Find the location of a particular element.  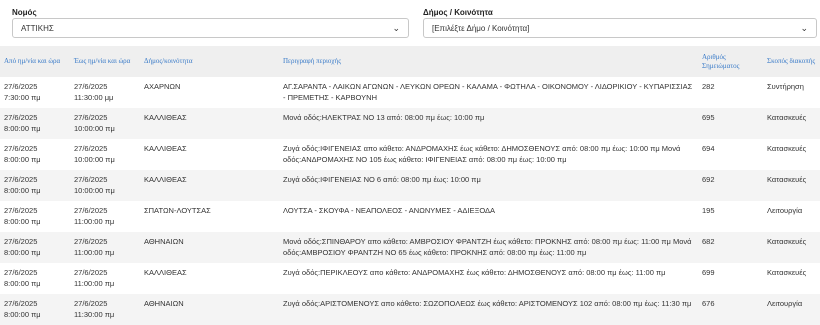

column-header-purpose: Σκοπός διακοπής is located at coordinates (791, 61).